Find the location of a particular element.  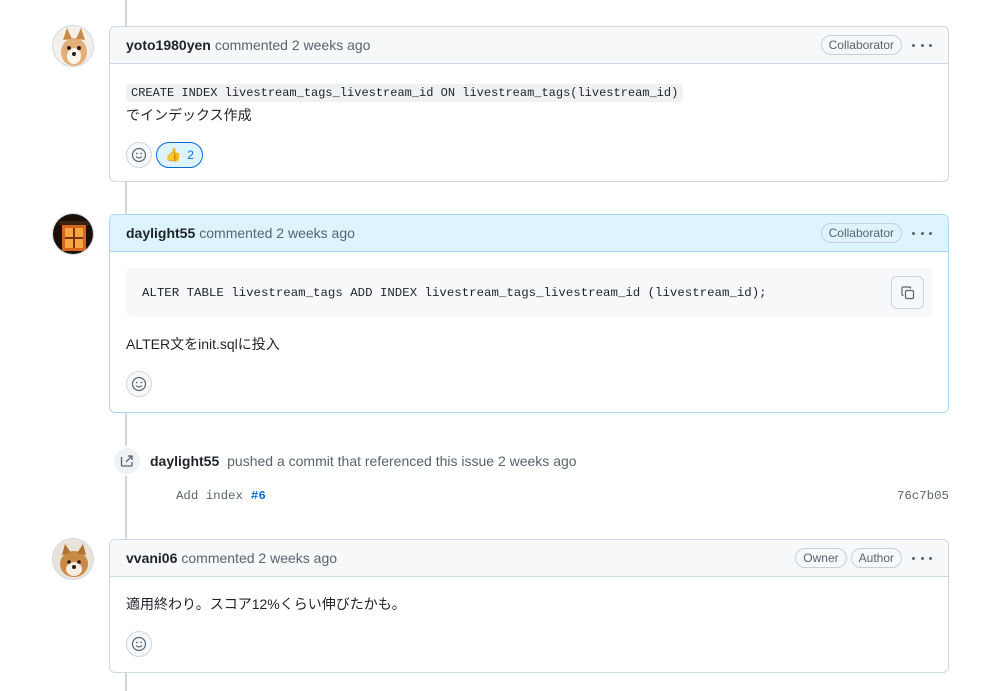

copy-button is located at coordinates (907, 292).